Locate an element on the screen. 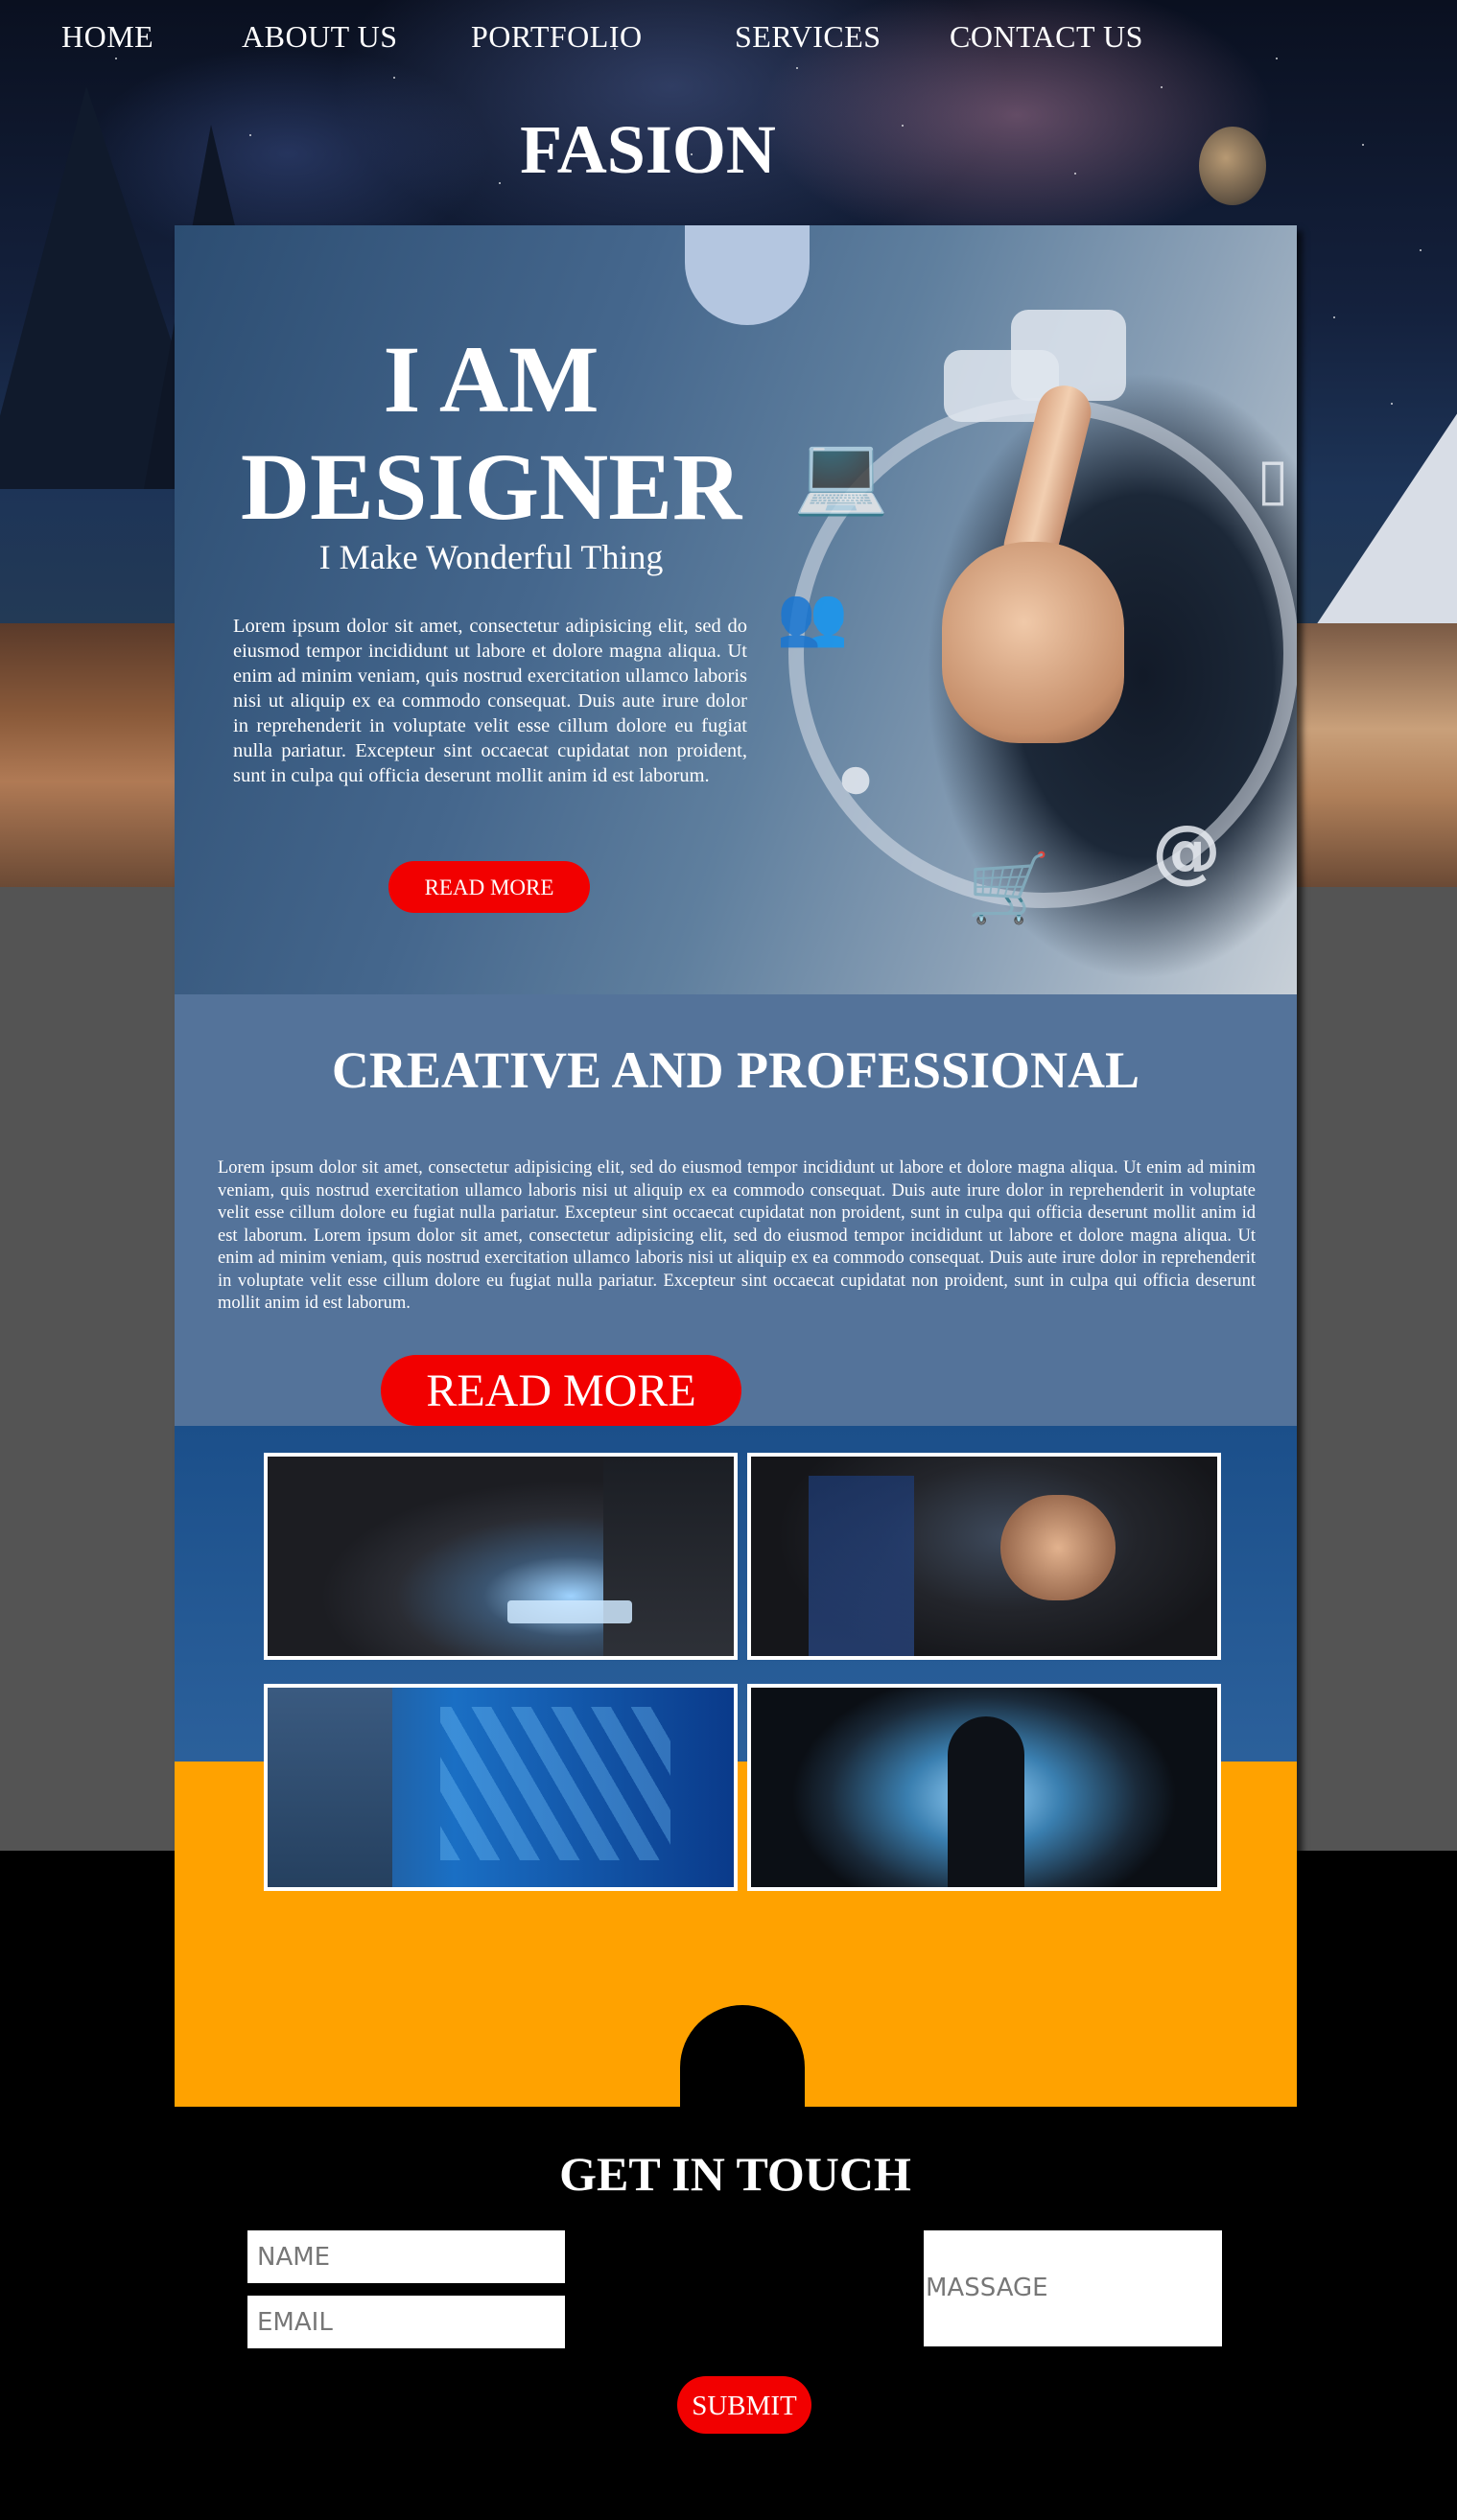 The height and width of the screenshot is (2520, 1457). hero-subtitle: I Make Wonderful Thing is located at coordinates (491, 557).